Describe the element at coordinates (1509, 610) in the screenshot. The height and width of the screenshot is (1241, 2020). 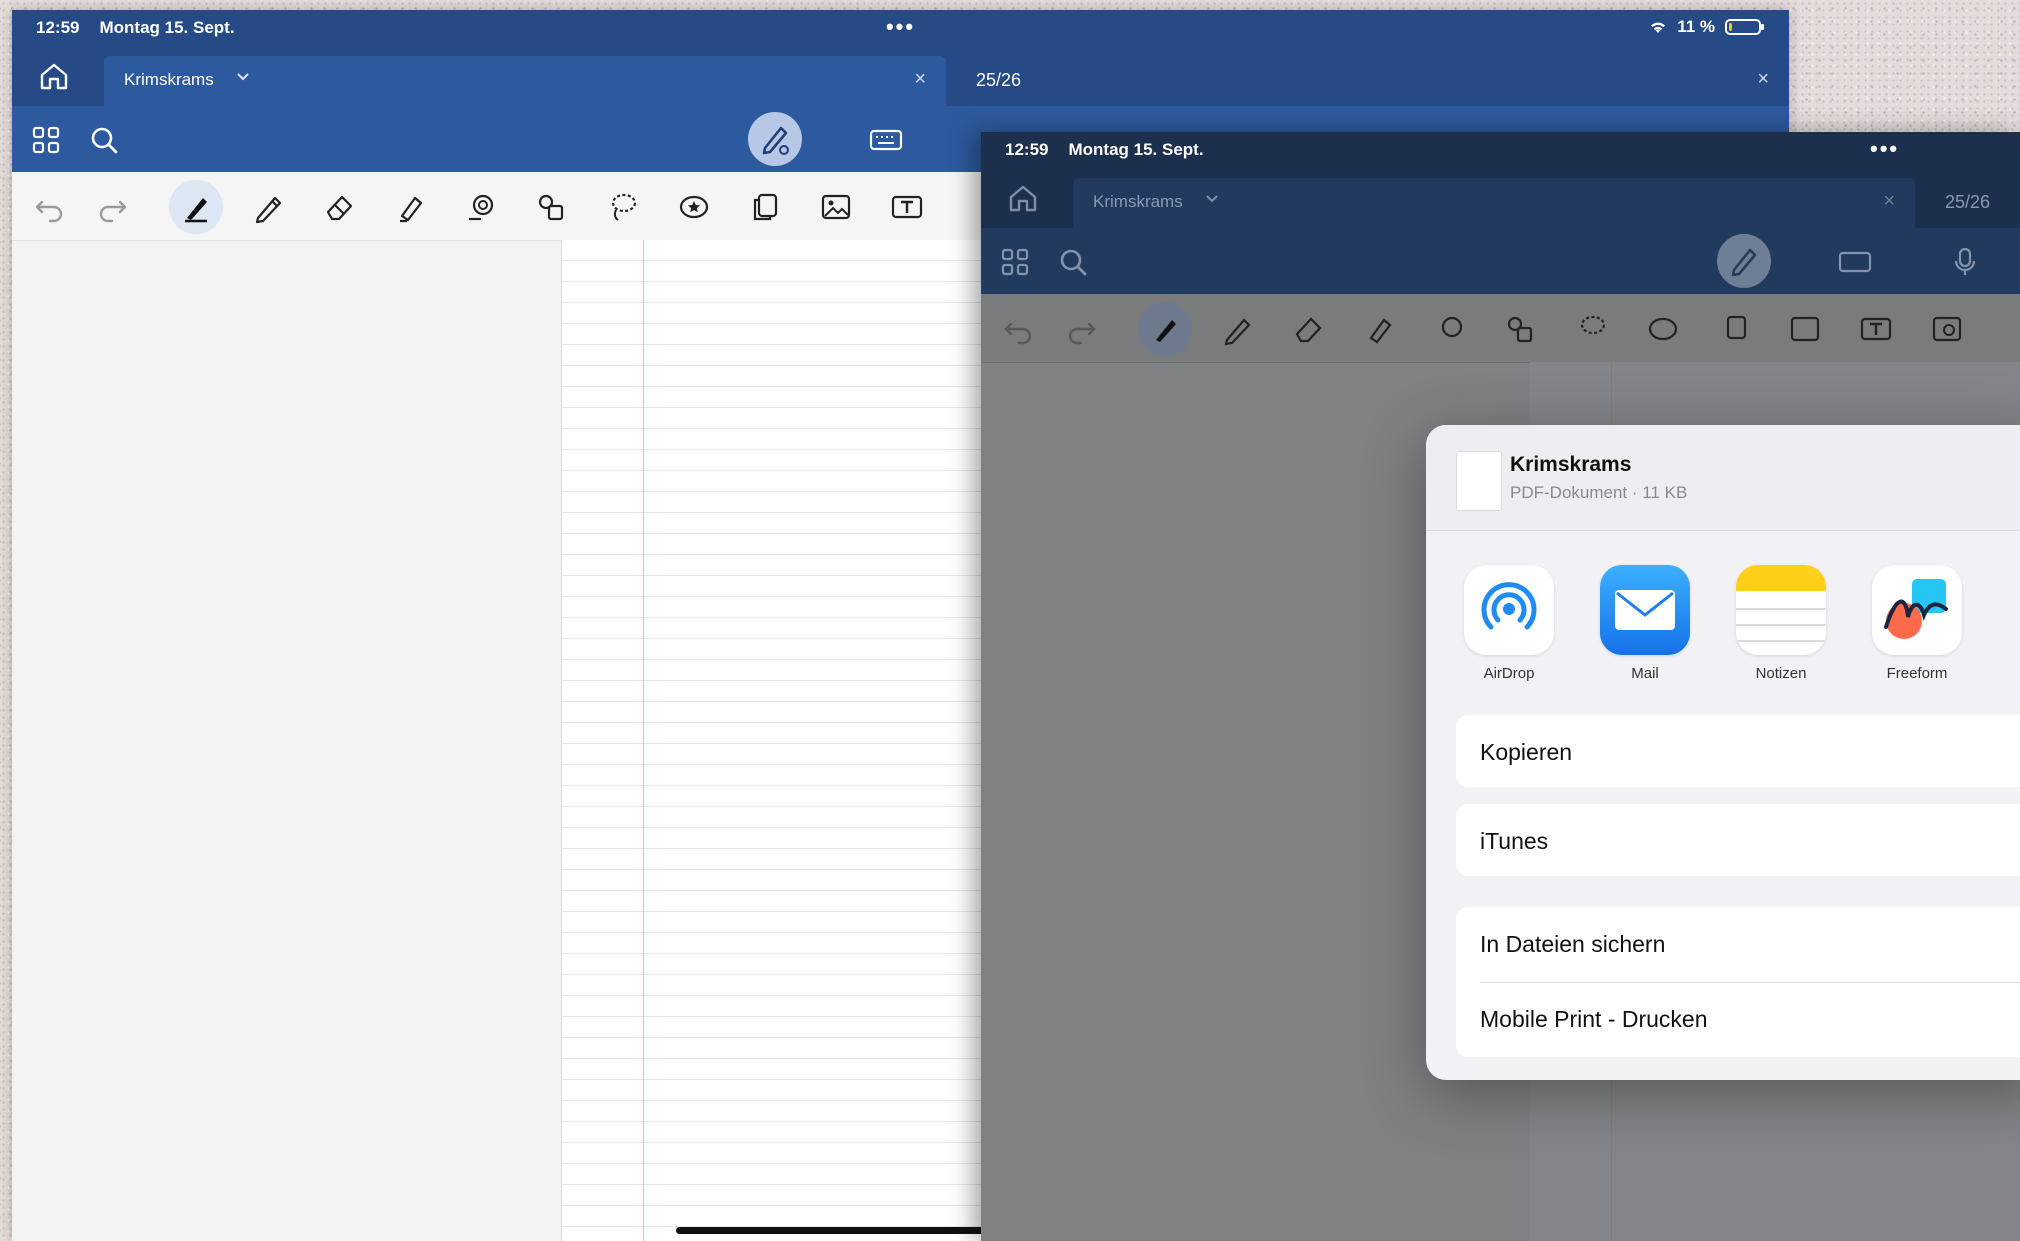
I see `airdrop-icon` at that location.